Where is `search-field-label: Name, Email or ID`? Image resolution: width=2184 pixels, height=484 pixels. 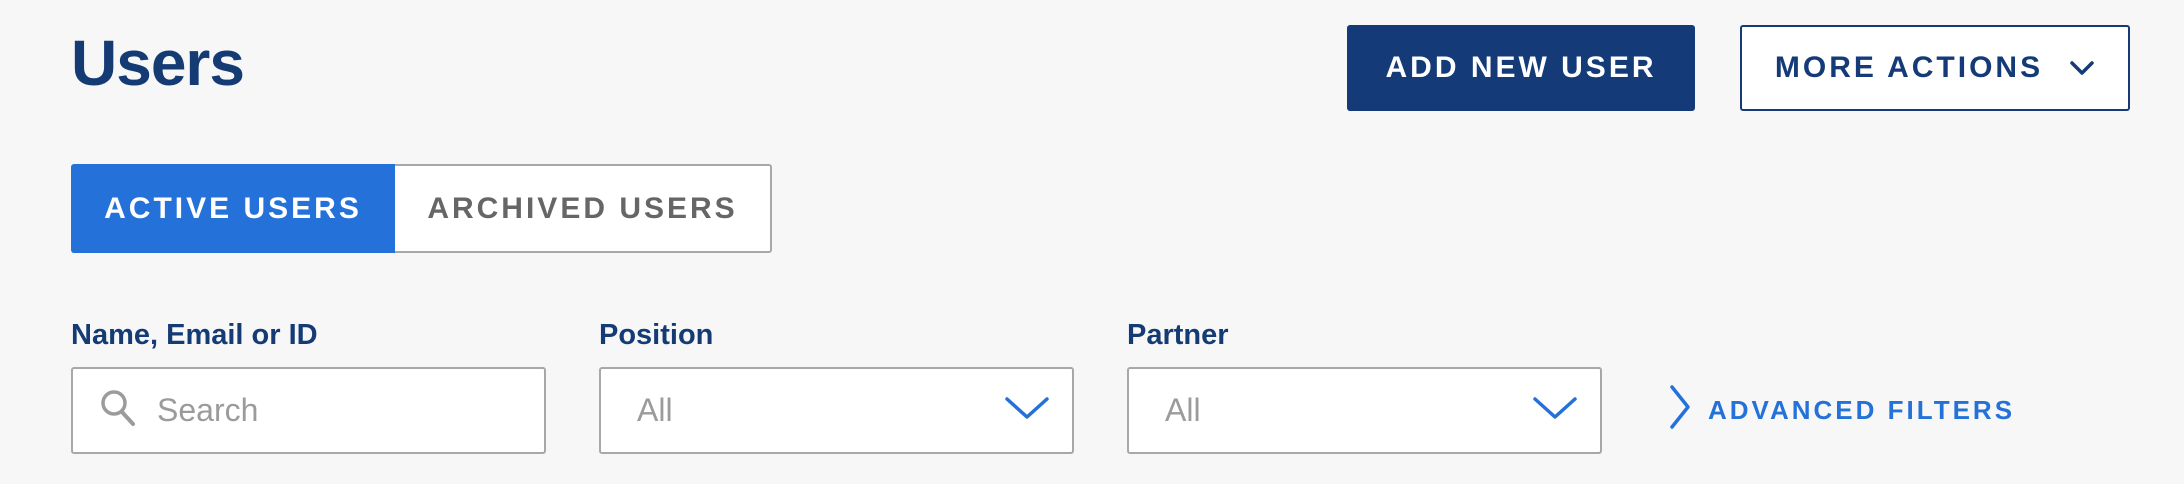 search-field-label: Name, Email or ID is located at coordinates (194, 335).